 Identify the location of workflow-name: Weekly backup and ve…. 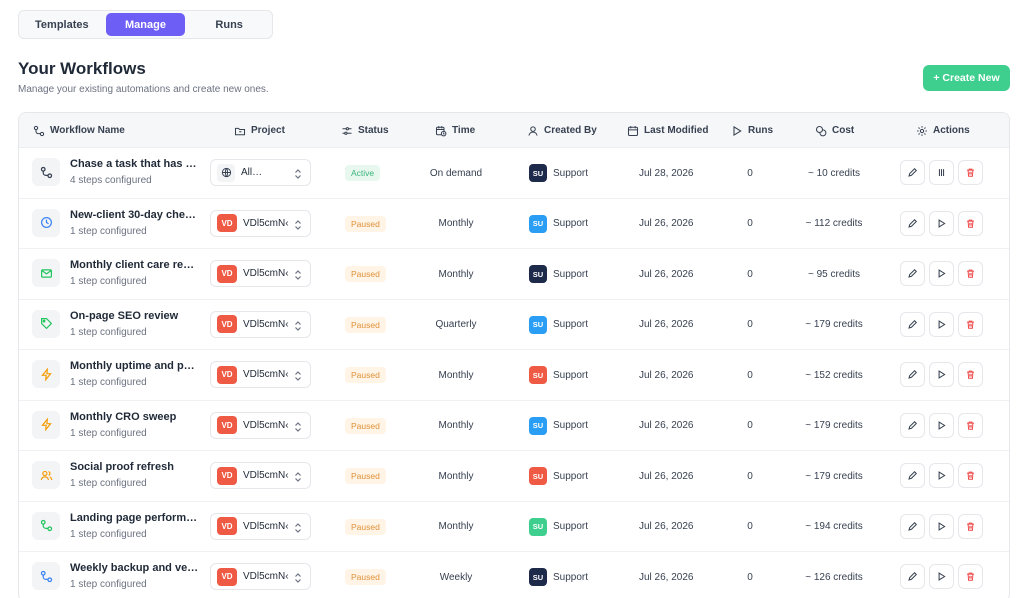
(135, 568).